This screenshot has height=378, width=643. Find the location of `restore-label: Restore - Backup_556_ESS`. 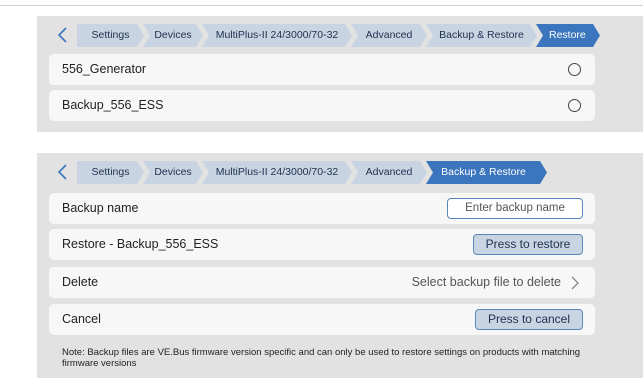

restore-label: Restore - Backup_556_ESS is located at coordinates (140, 244).